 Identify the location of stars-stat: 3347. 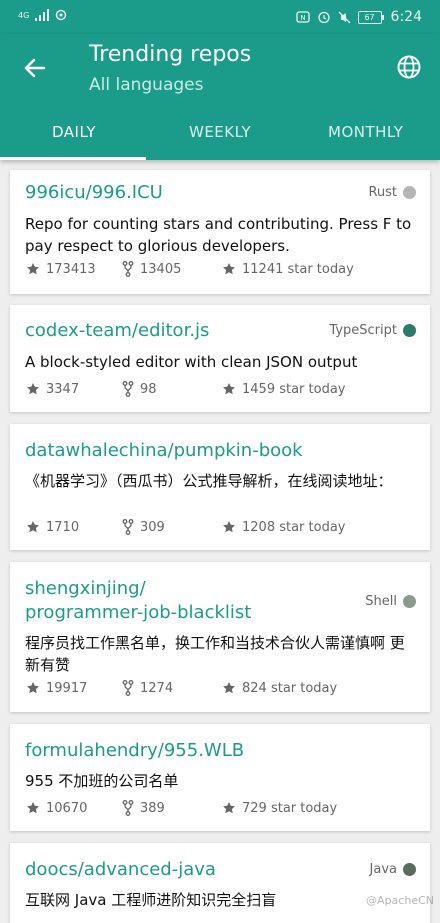
(74, 389).